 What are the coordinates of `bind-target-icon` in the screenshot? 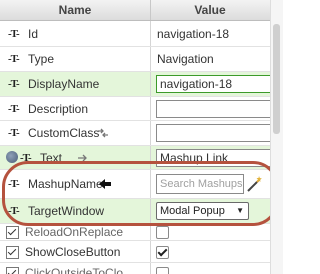 It's located at (83, 158).